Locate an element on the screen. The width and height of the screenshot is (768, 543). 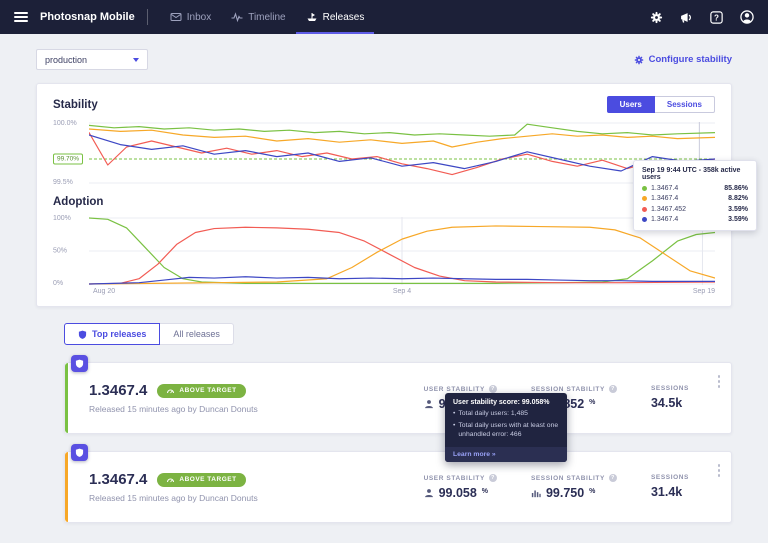
toggle-sessions-button: Sessions is located at coordinates (684, 104).